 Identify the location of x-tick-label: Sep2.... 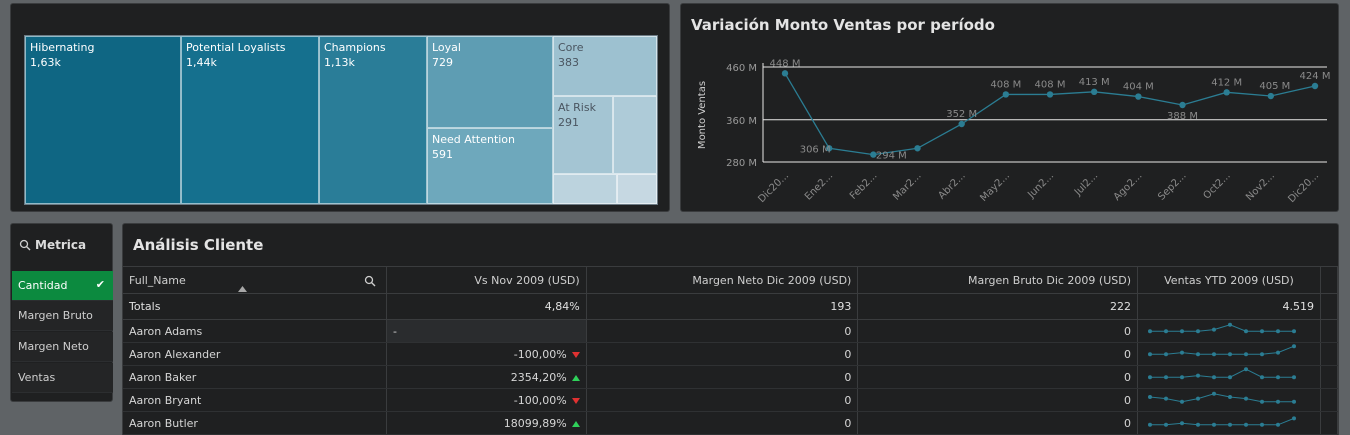
(1172, 186).